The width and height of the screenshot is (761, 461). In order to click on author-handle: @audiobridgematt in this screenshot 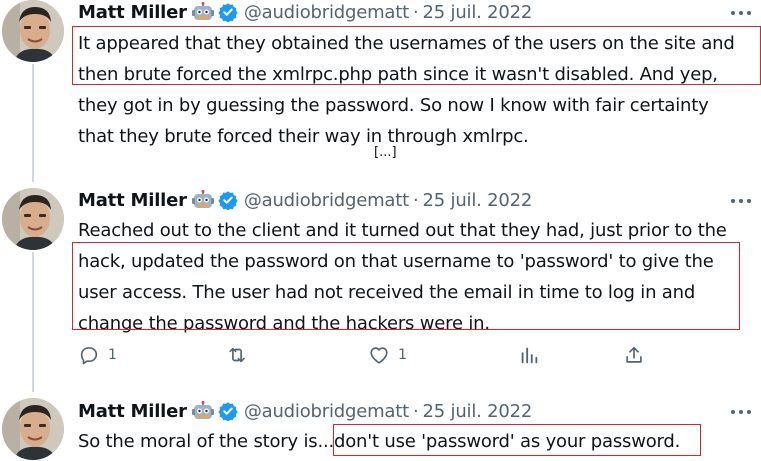, I will do `click(326, 411)`.